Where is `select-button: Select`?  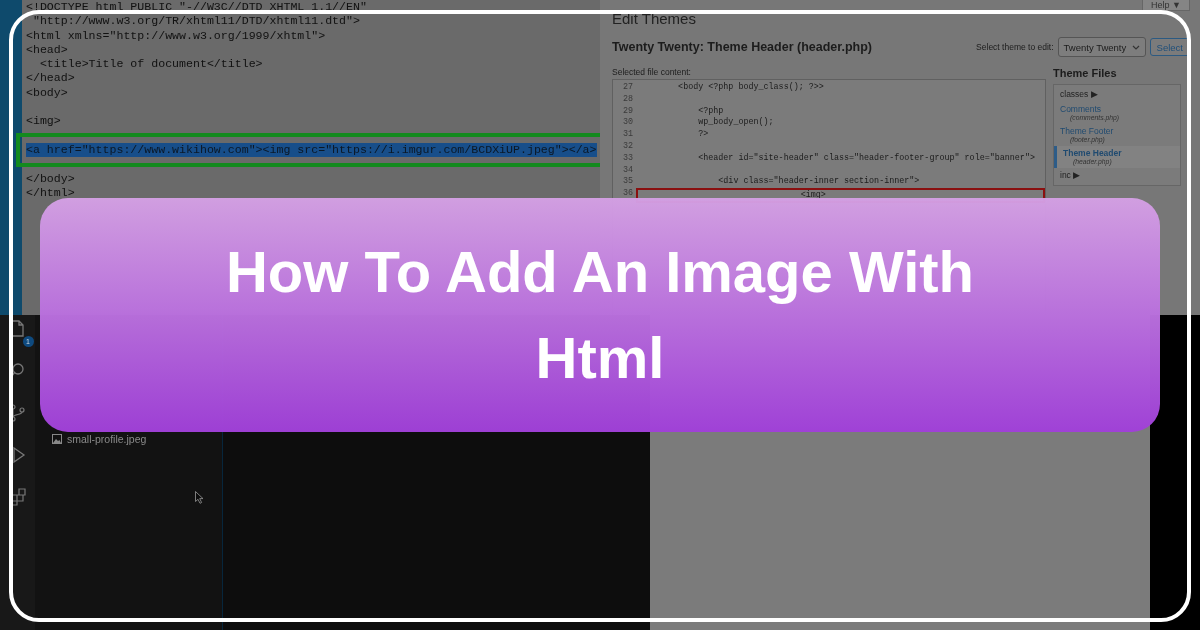
select-button: Select is located at coordinates (1169, 47).